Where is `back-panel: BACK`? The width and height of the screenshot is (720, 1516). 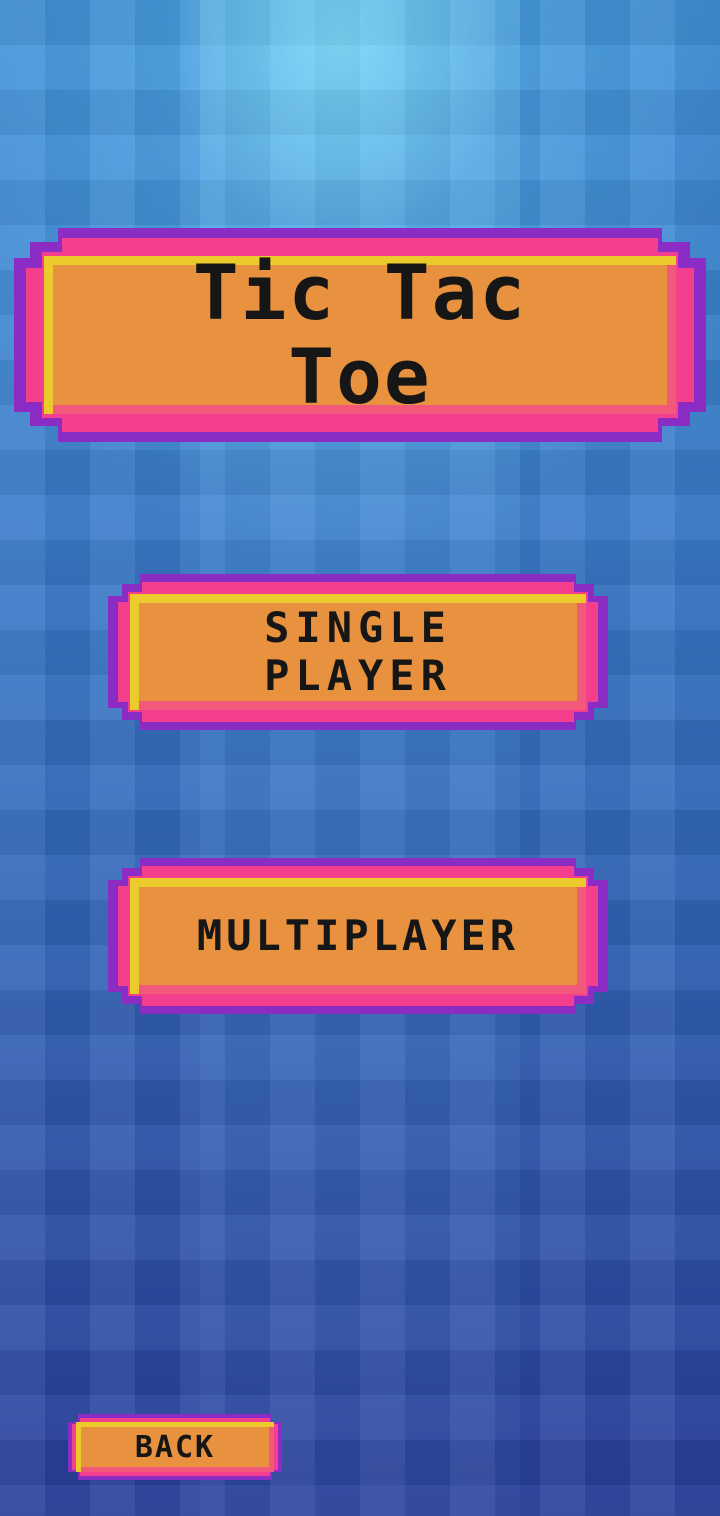 back-panel: BACK is located at coordinates (175, 1447).